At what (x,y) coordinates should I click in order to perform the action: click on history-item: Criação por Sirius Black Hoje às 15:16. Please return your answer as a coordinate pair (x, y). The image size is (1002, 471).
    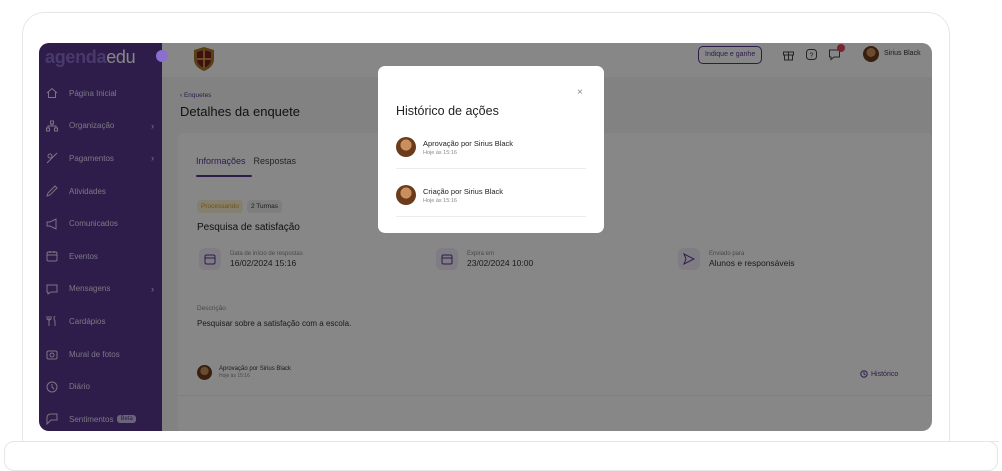
    Looking at the image, I should click on (492, 206).